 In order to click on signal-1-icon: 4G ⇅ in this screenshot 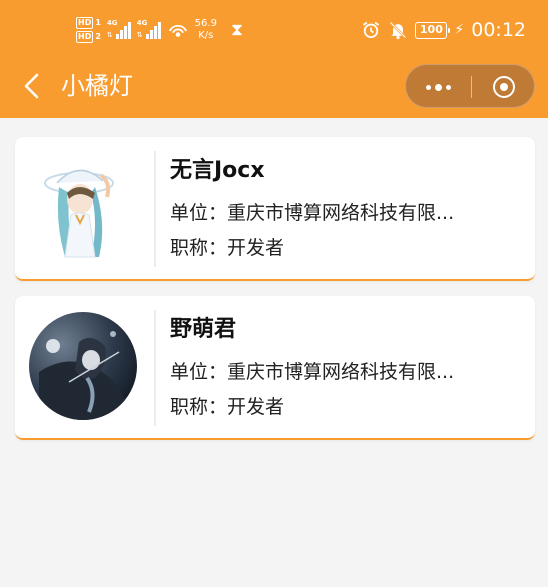, I will do `click(118, 29)`.